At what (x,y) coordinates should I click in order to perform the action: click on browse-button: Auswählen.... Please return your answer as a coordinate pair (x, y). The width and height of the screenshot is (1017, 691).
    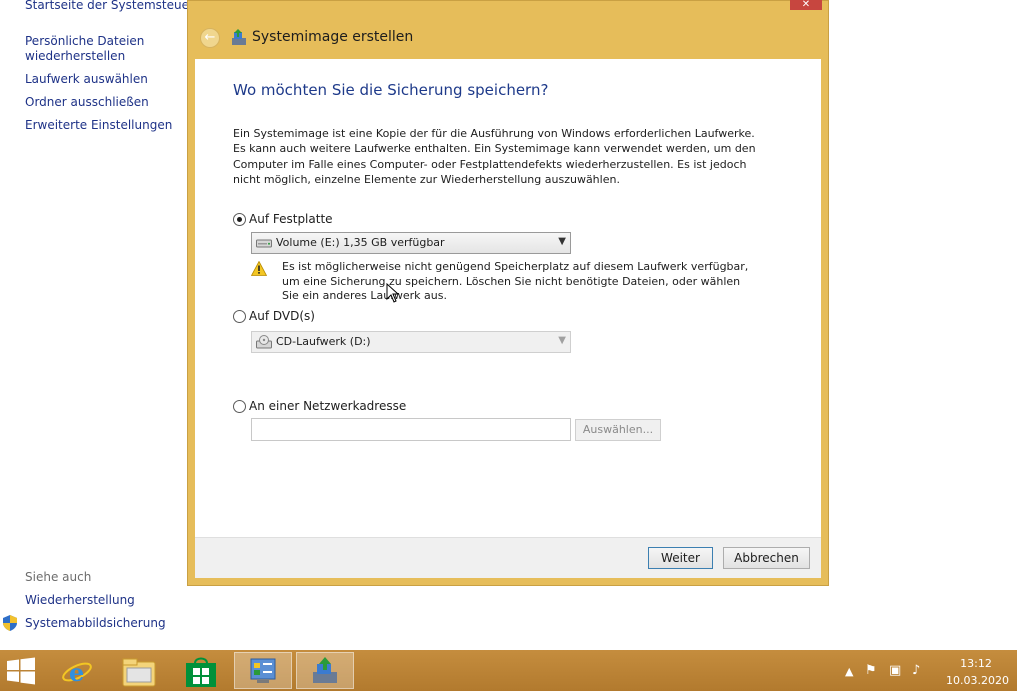
    Looking at the image, I should click on (618, 430).